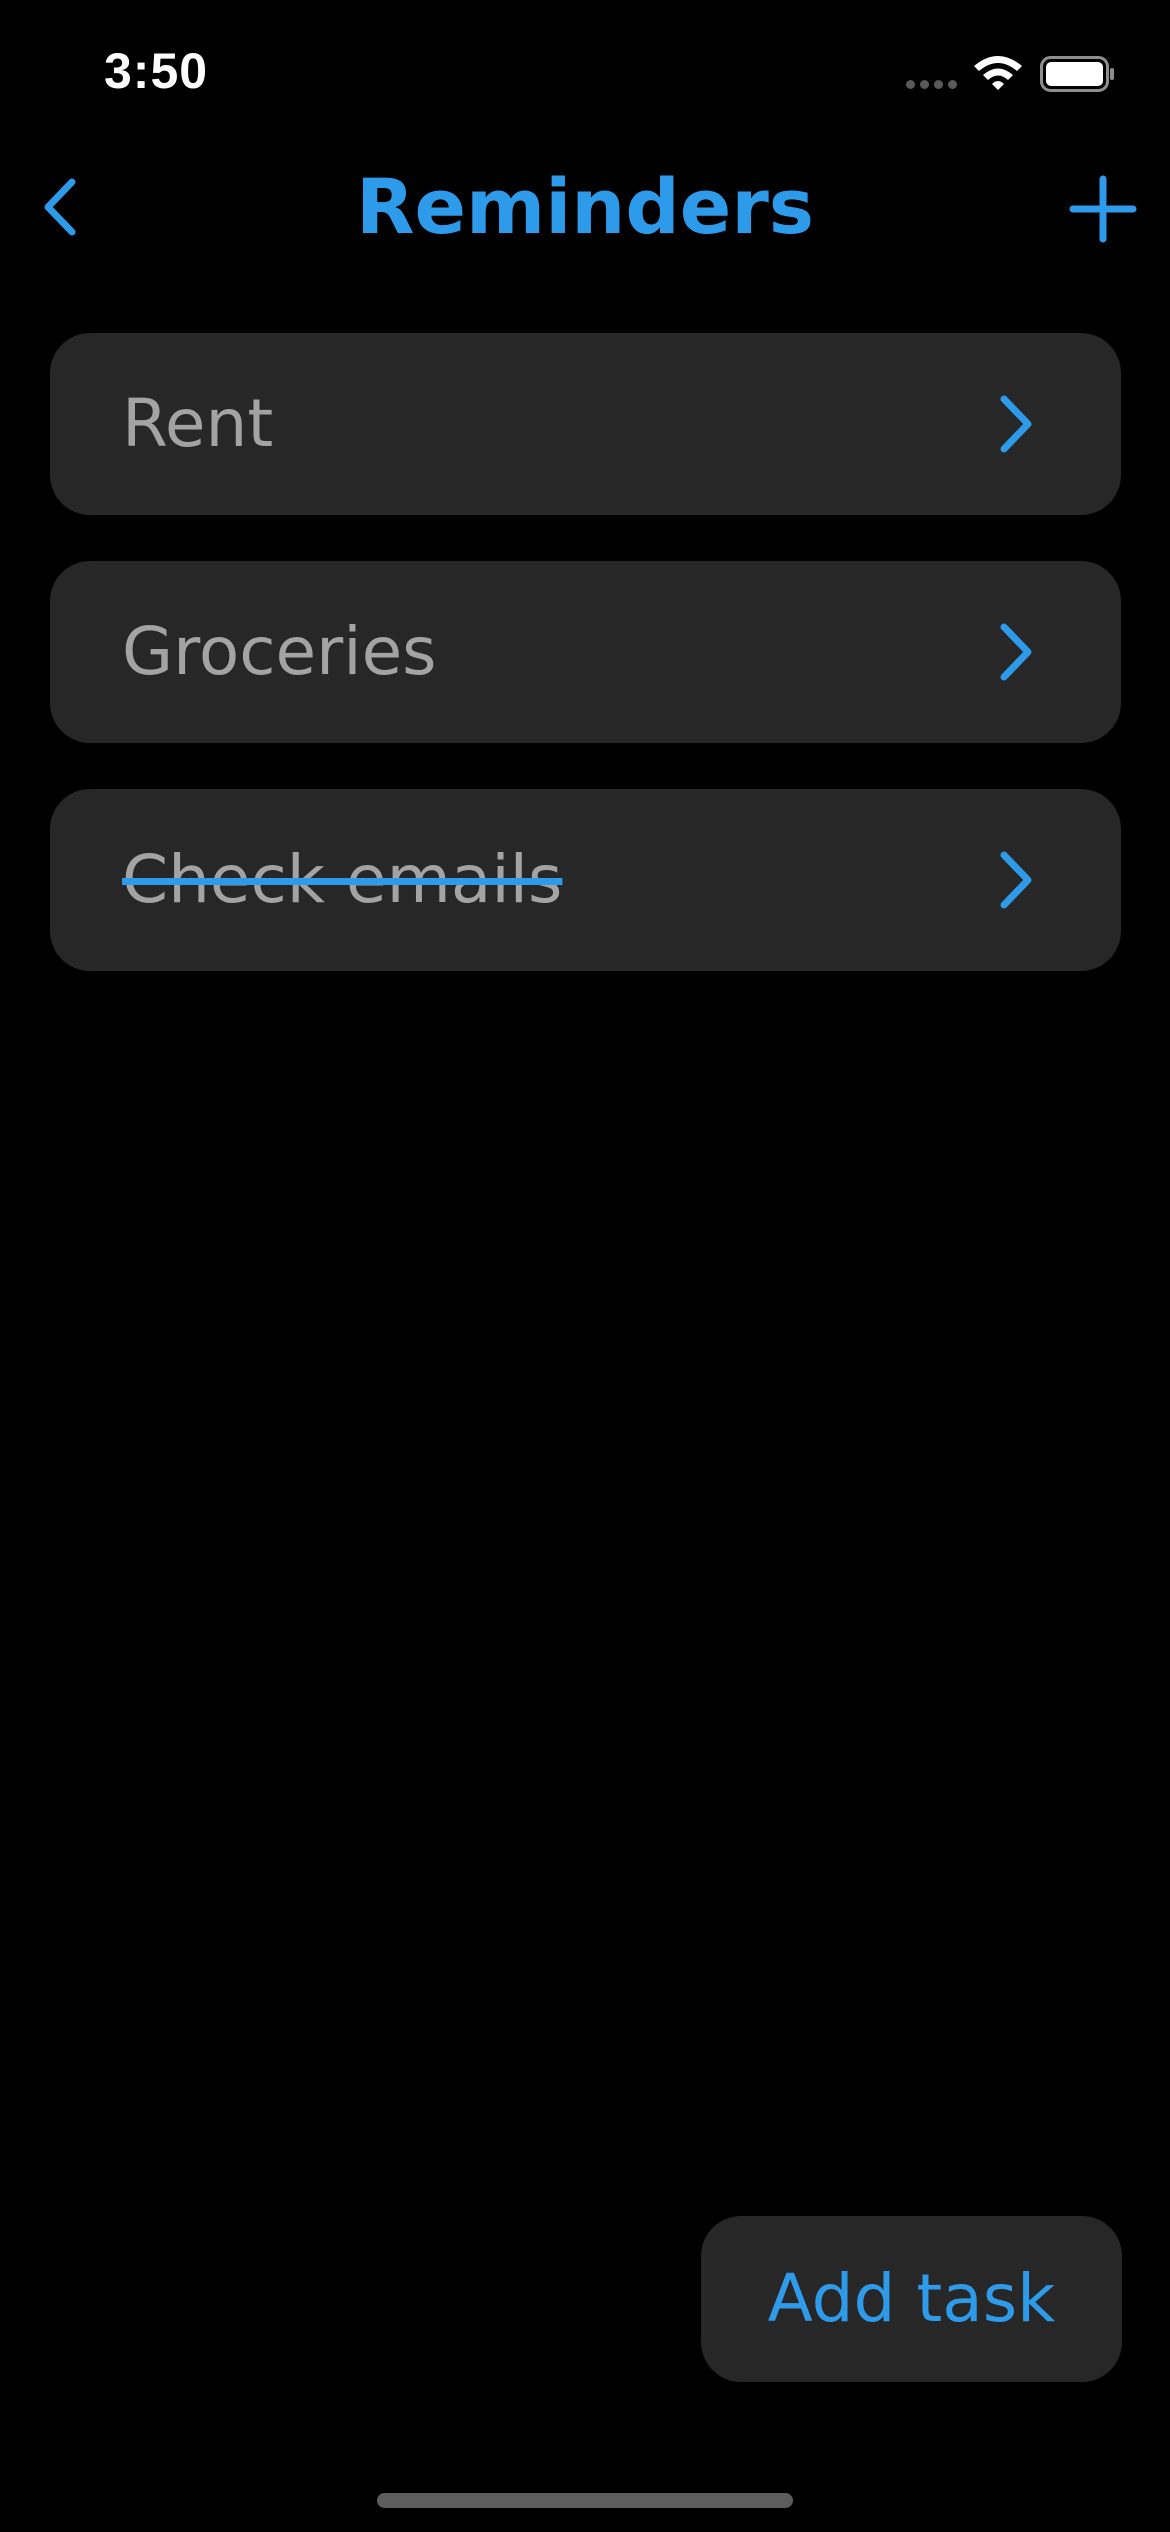 The width and height of the screenshot is (1170, 2532). I want to click on home-indicator, so click(585, 2500).